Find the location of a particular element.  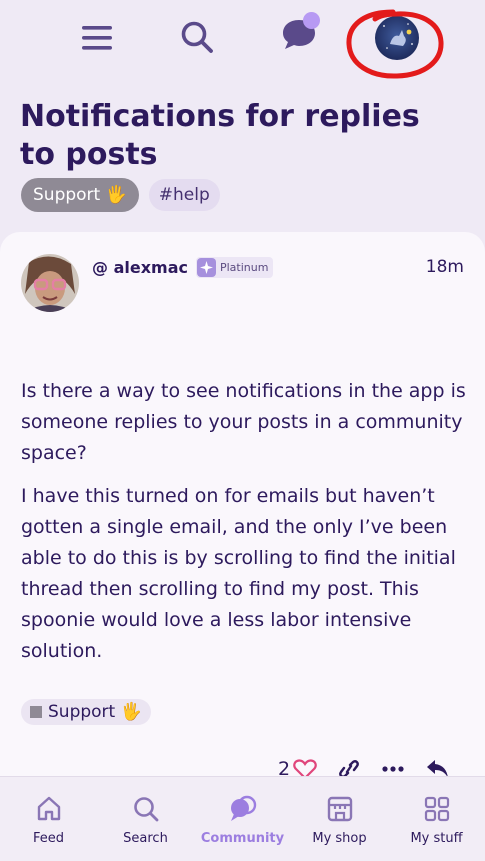

tag-color-swatch is located at coordinates (36, 712).